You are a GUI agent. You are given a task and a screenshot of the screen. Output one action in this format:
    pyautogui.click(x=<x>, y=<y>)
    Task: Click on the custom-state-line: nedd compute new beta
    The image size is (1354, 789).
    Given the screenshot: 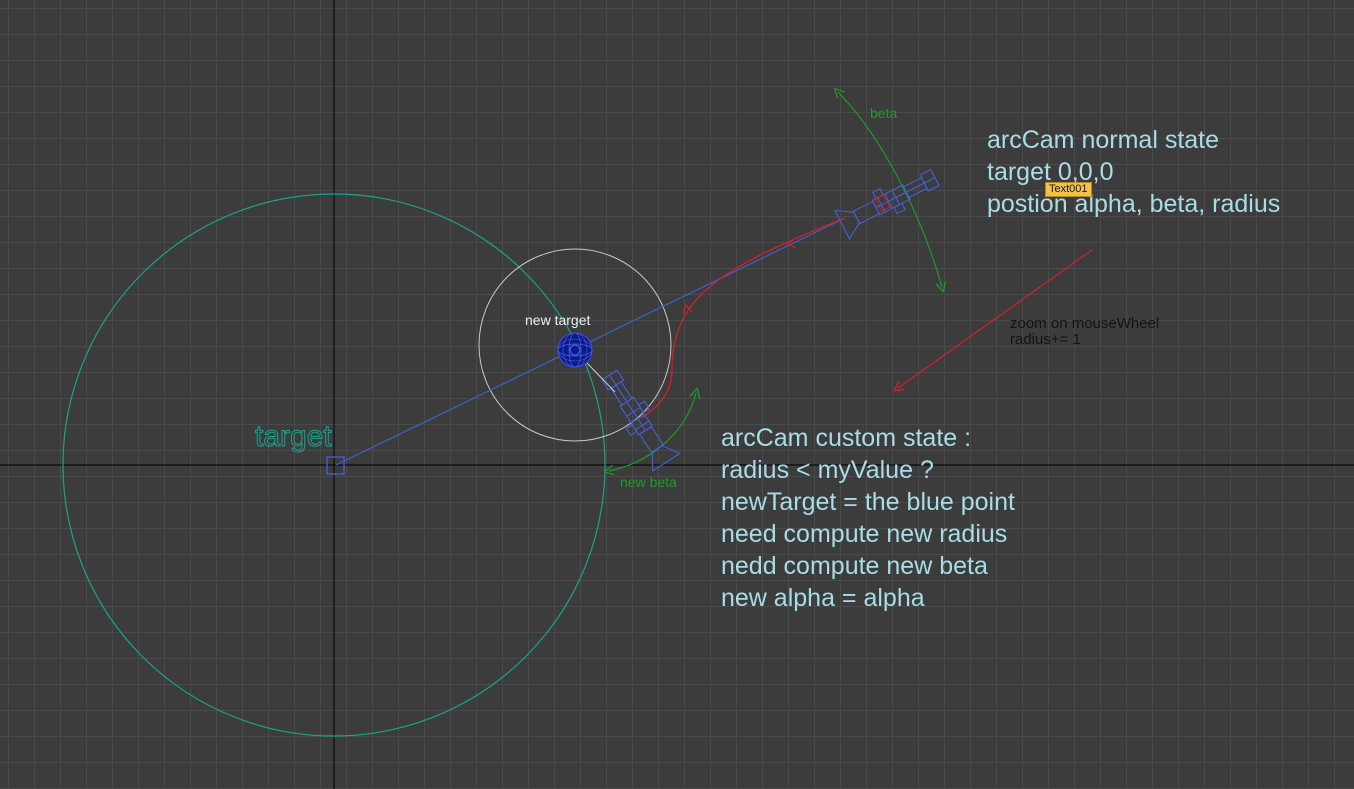 What is the action you would take?
    pyautogui.click(x=854, y=566)
    